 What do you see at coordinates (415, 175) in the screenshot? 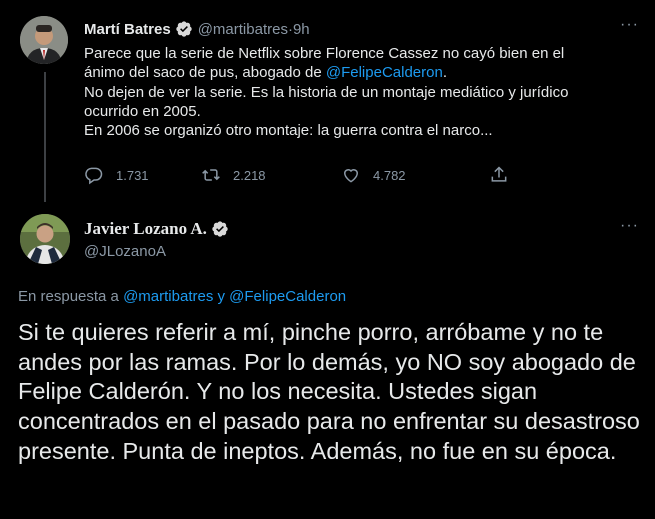
I see `like-button: 4.782` at bounding box center [415, 175].